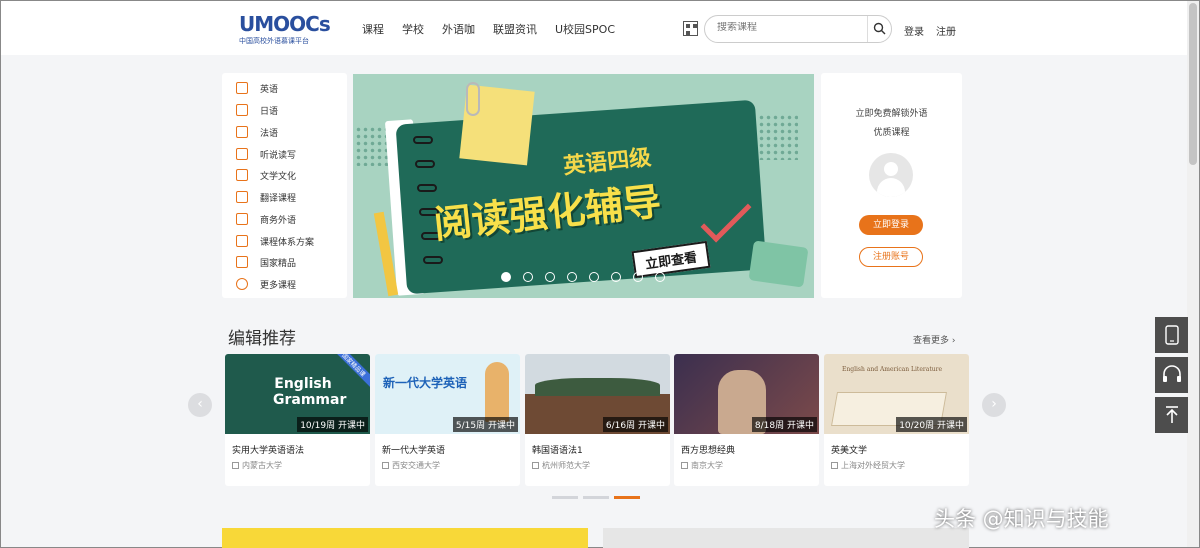  I want to click on logo-text: UMOOCs, so click(285, 24).